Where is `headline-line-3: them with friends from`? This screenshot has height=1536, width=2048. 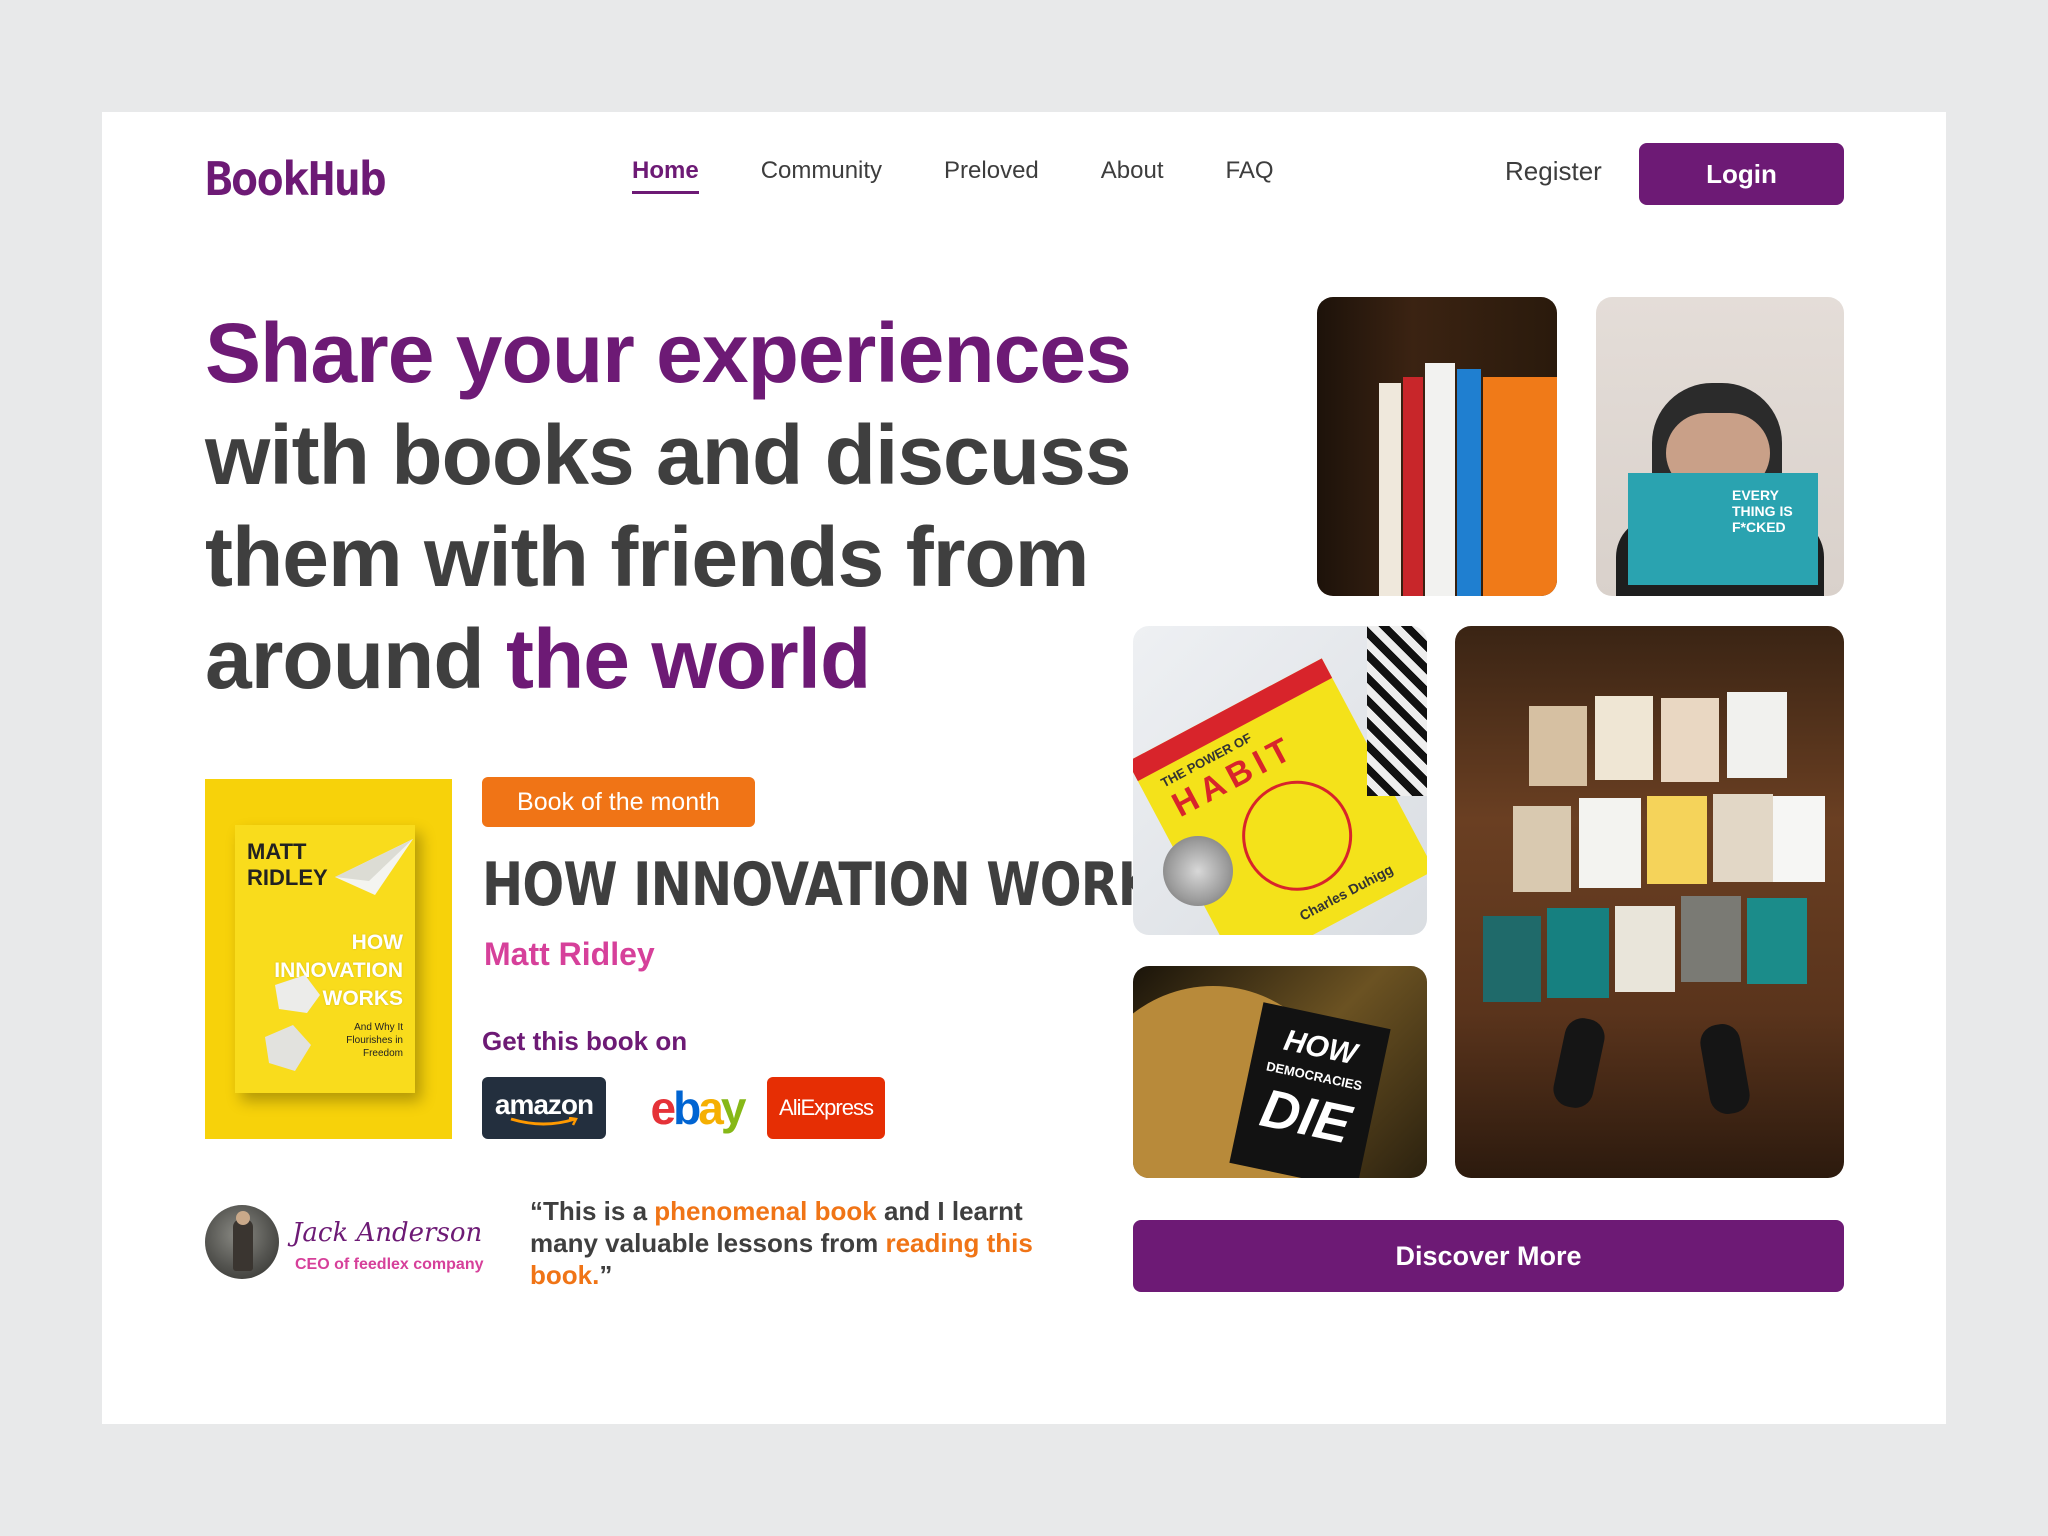 headline-line-3: them with friends from is located at coordinates (647, 557).